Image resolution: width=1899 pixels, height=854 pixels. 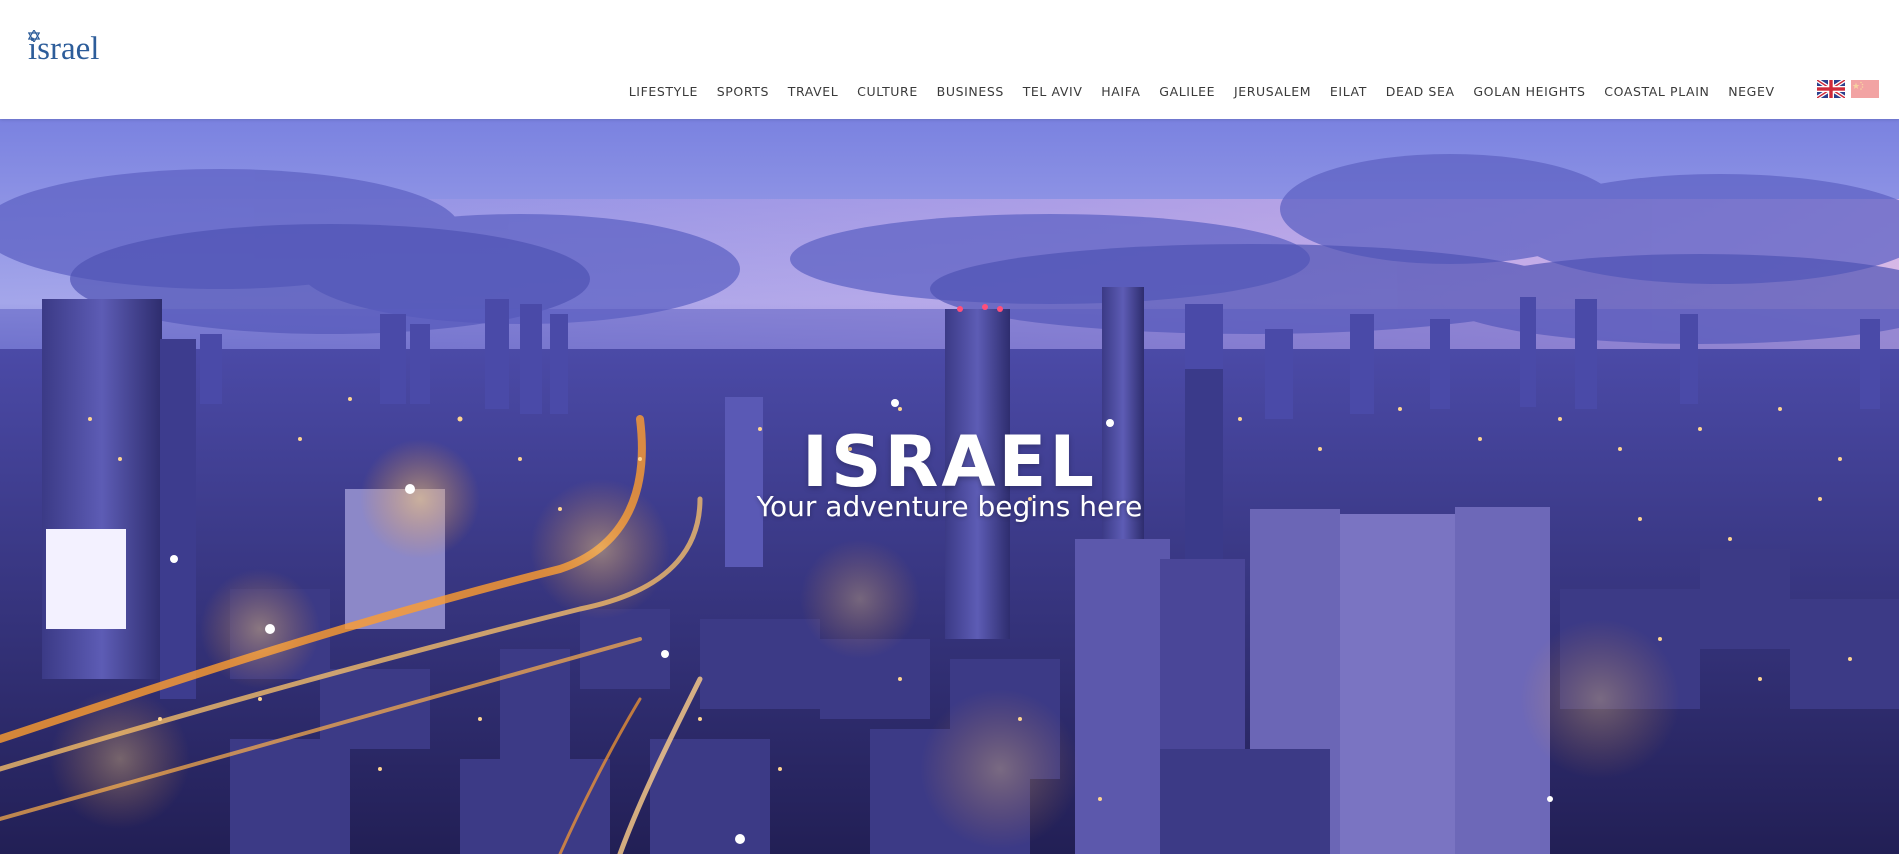 I want to click on nav-dead-sea: DEAD SEA, so click(x=1420, y=91).